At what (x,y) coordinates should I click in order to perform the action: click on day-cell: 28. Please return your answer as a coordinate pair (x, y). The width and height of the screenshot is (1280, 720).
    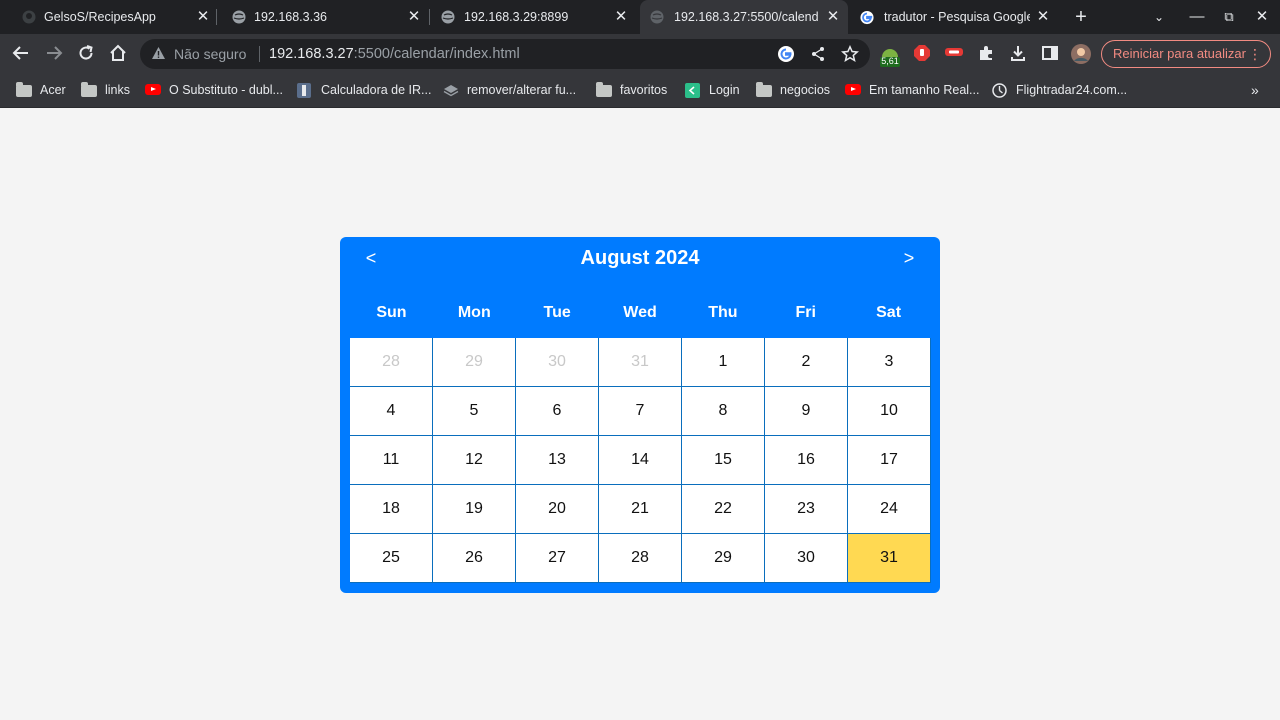
    Looking at the image, I should click on (640, 558).